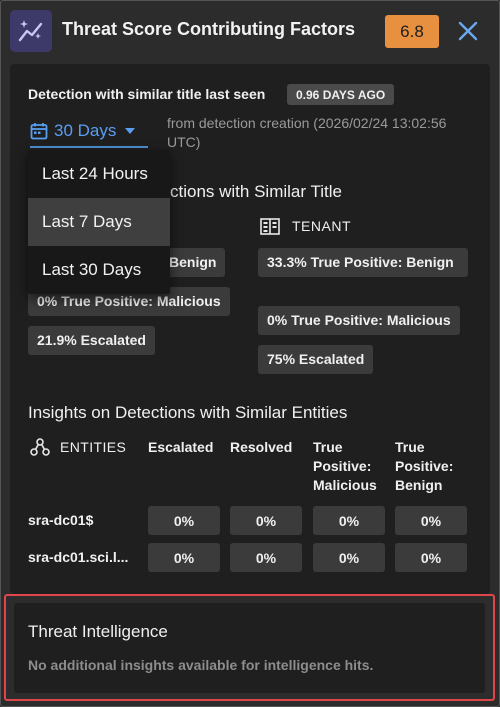  I want to click on time-range-select: 30 Days, so click(89, 132).